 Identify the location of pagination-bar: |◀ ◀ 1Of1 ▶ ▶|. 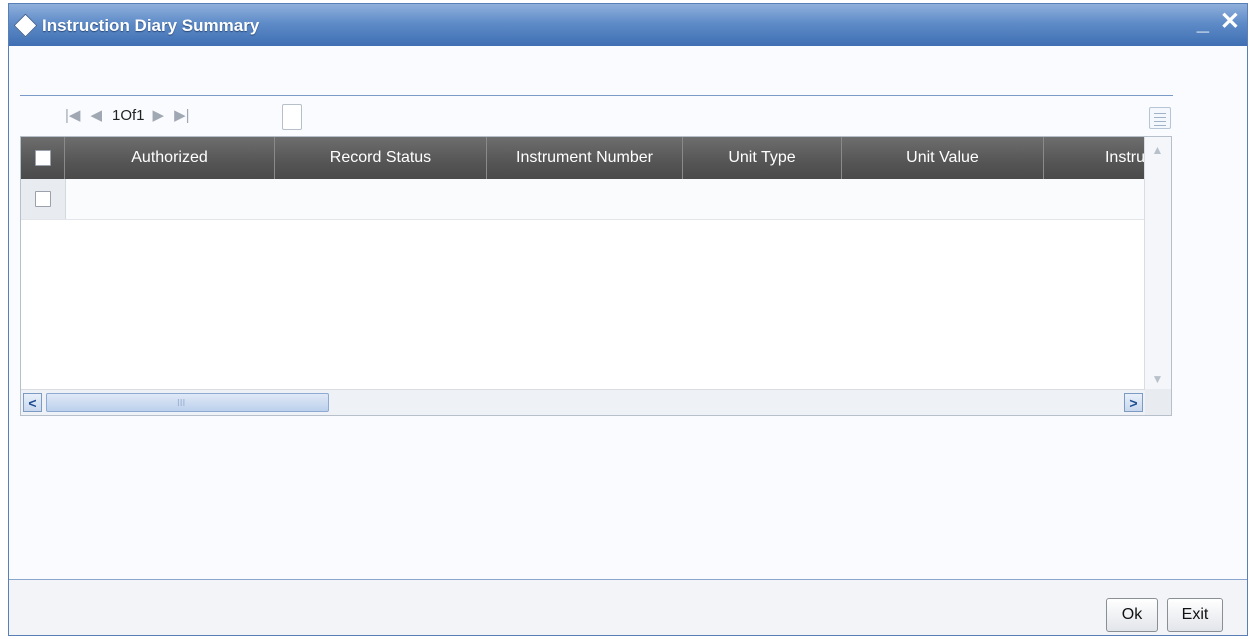
(132, 115).